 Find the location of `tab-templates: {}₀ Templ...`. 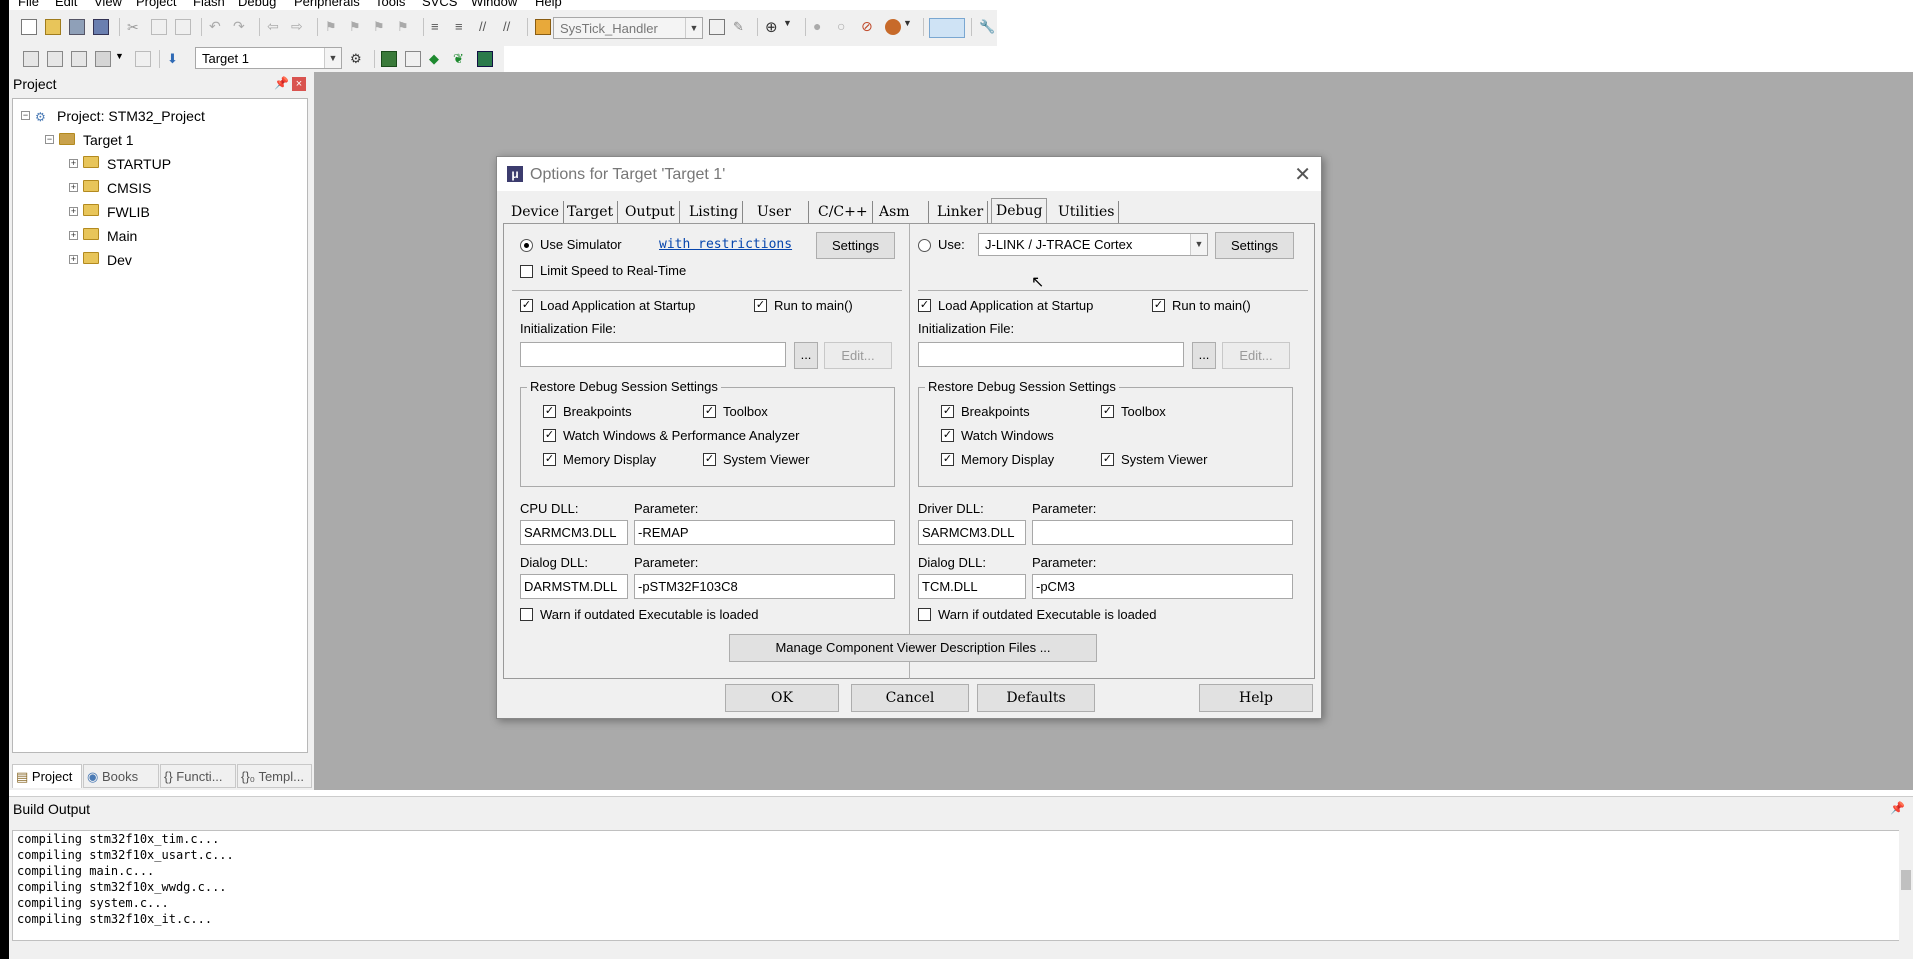

tab-templates: {}₀ Templ... is located at coordinates (274, 776).